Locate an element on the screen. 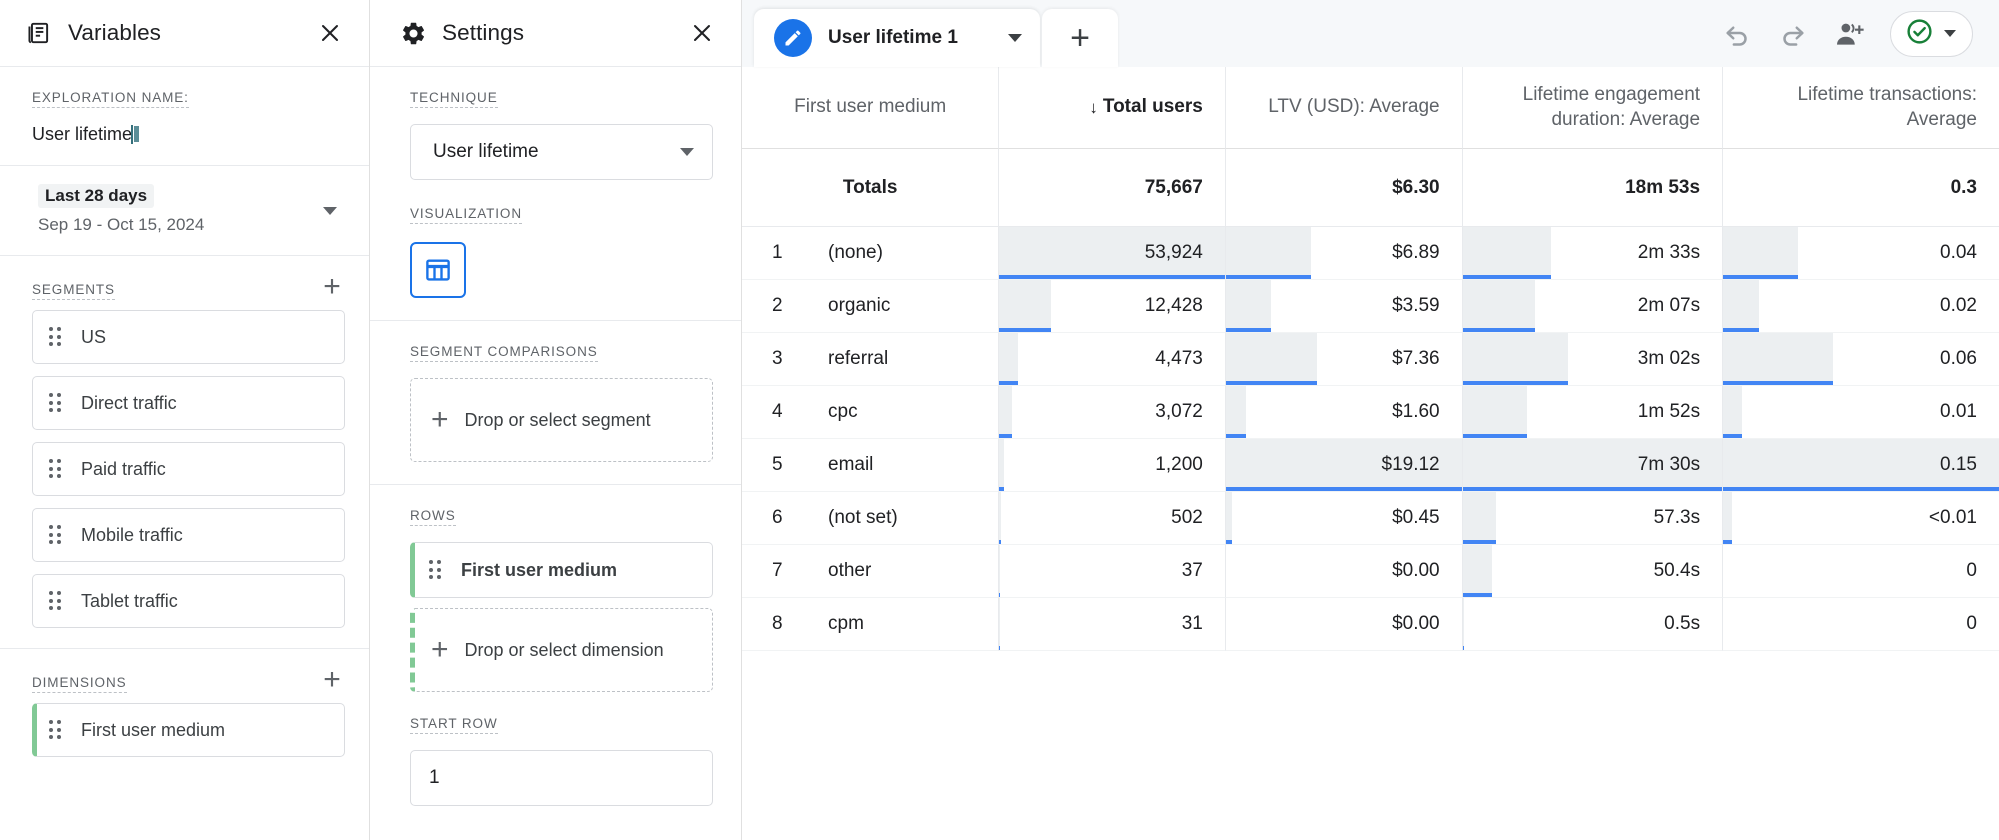  table-row: 5 email 1,200 $19.12 7m 30s 0.15 is located at coordinates (1370, 465).